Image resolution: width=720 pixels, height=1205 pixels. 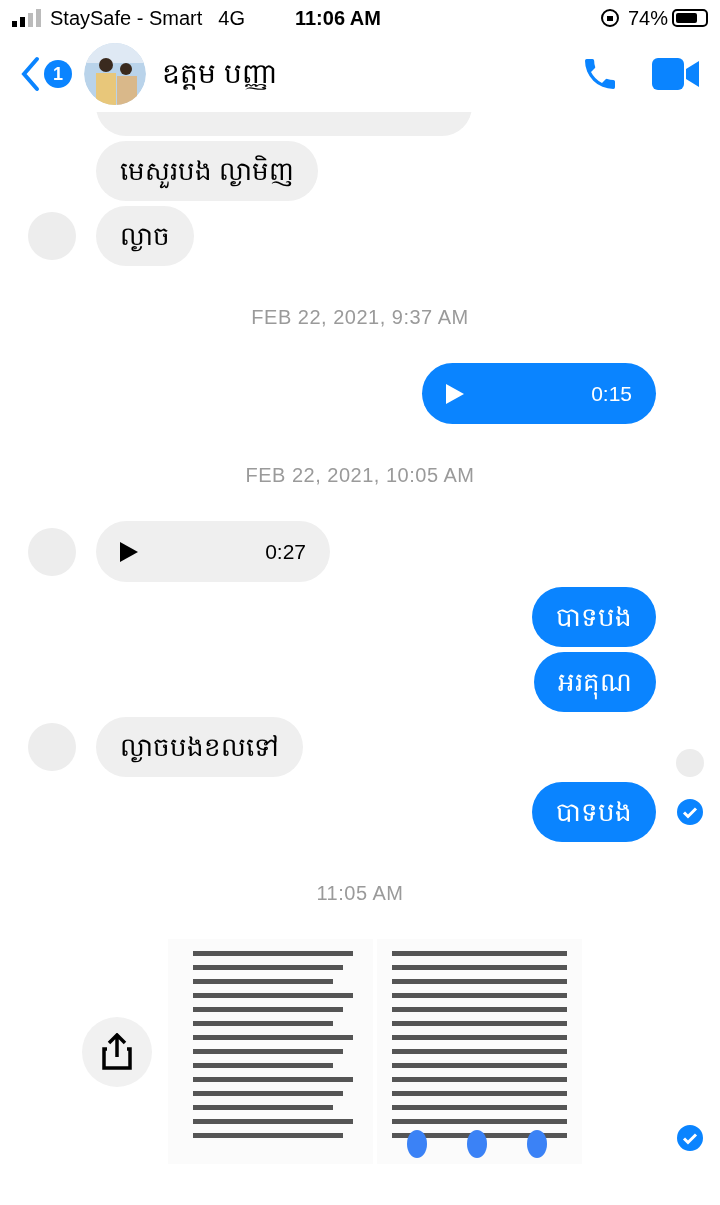 I want to click on signal-icon, so click(x=27, y=18).